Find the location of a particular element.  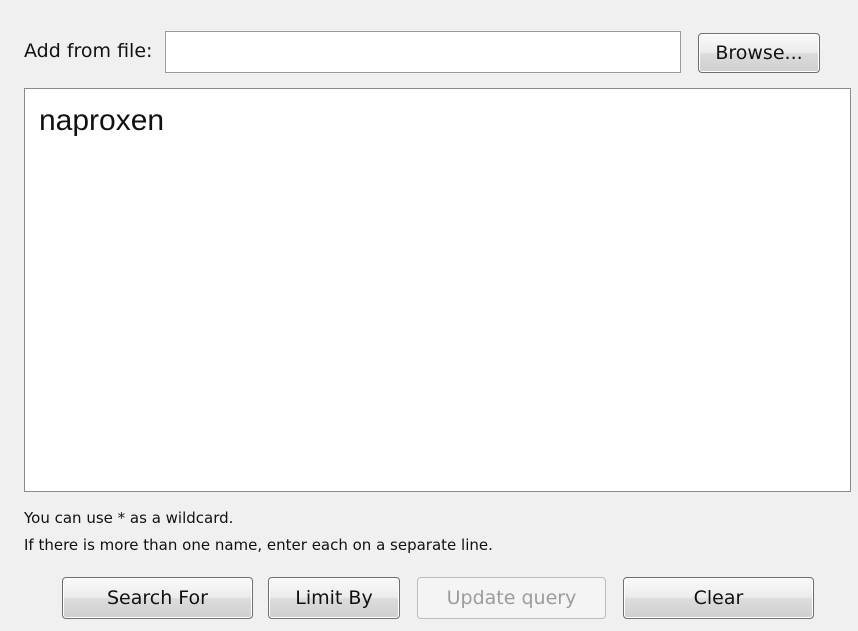

wildcard-hint: You can use * as a wildcard. is located at coordinates (129, 518).